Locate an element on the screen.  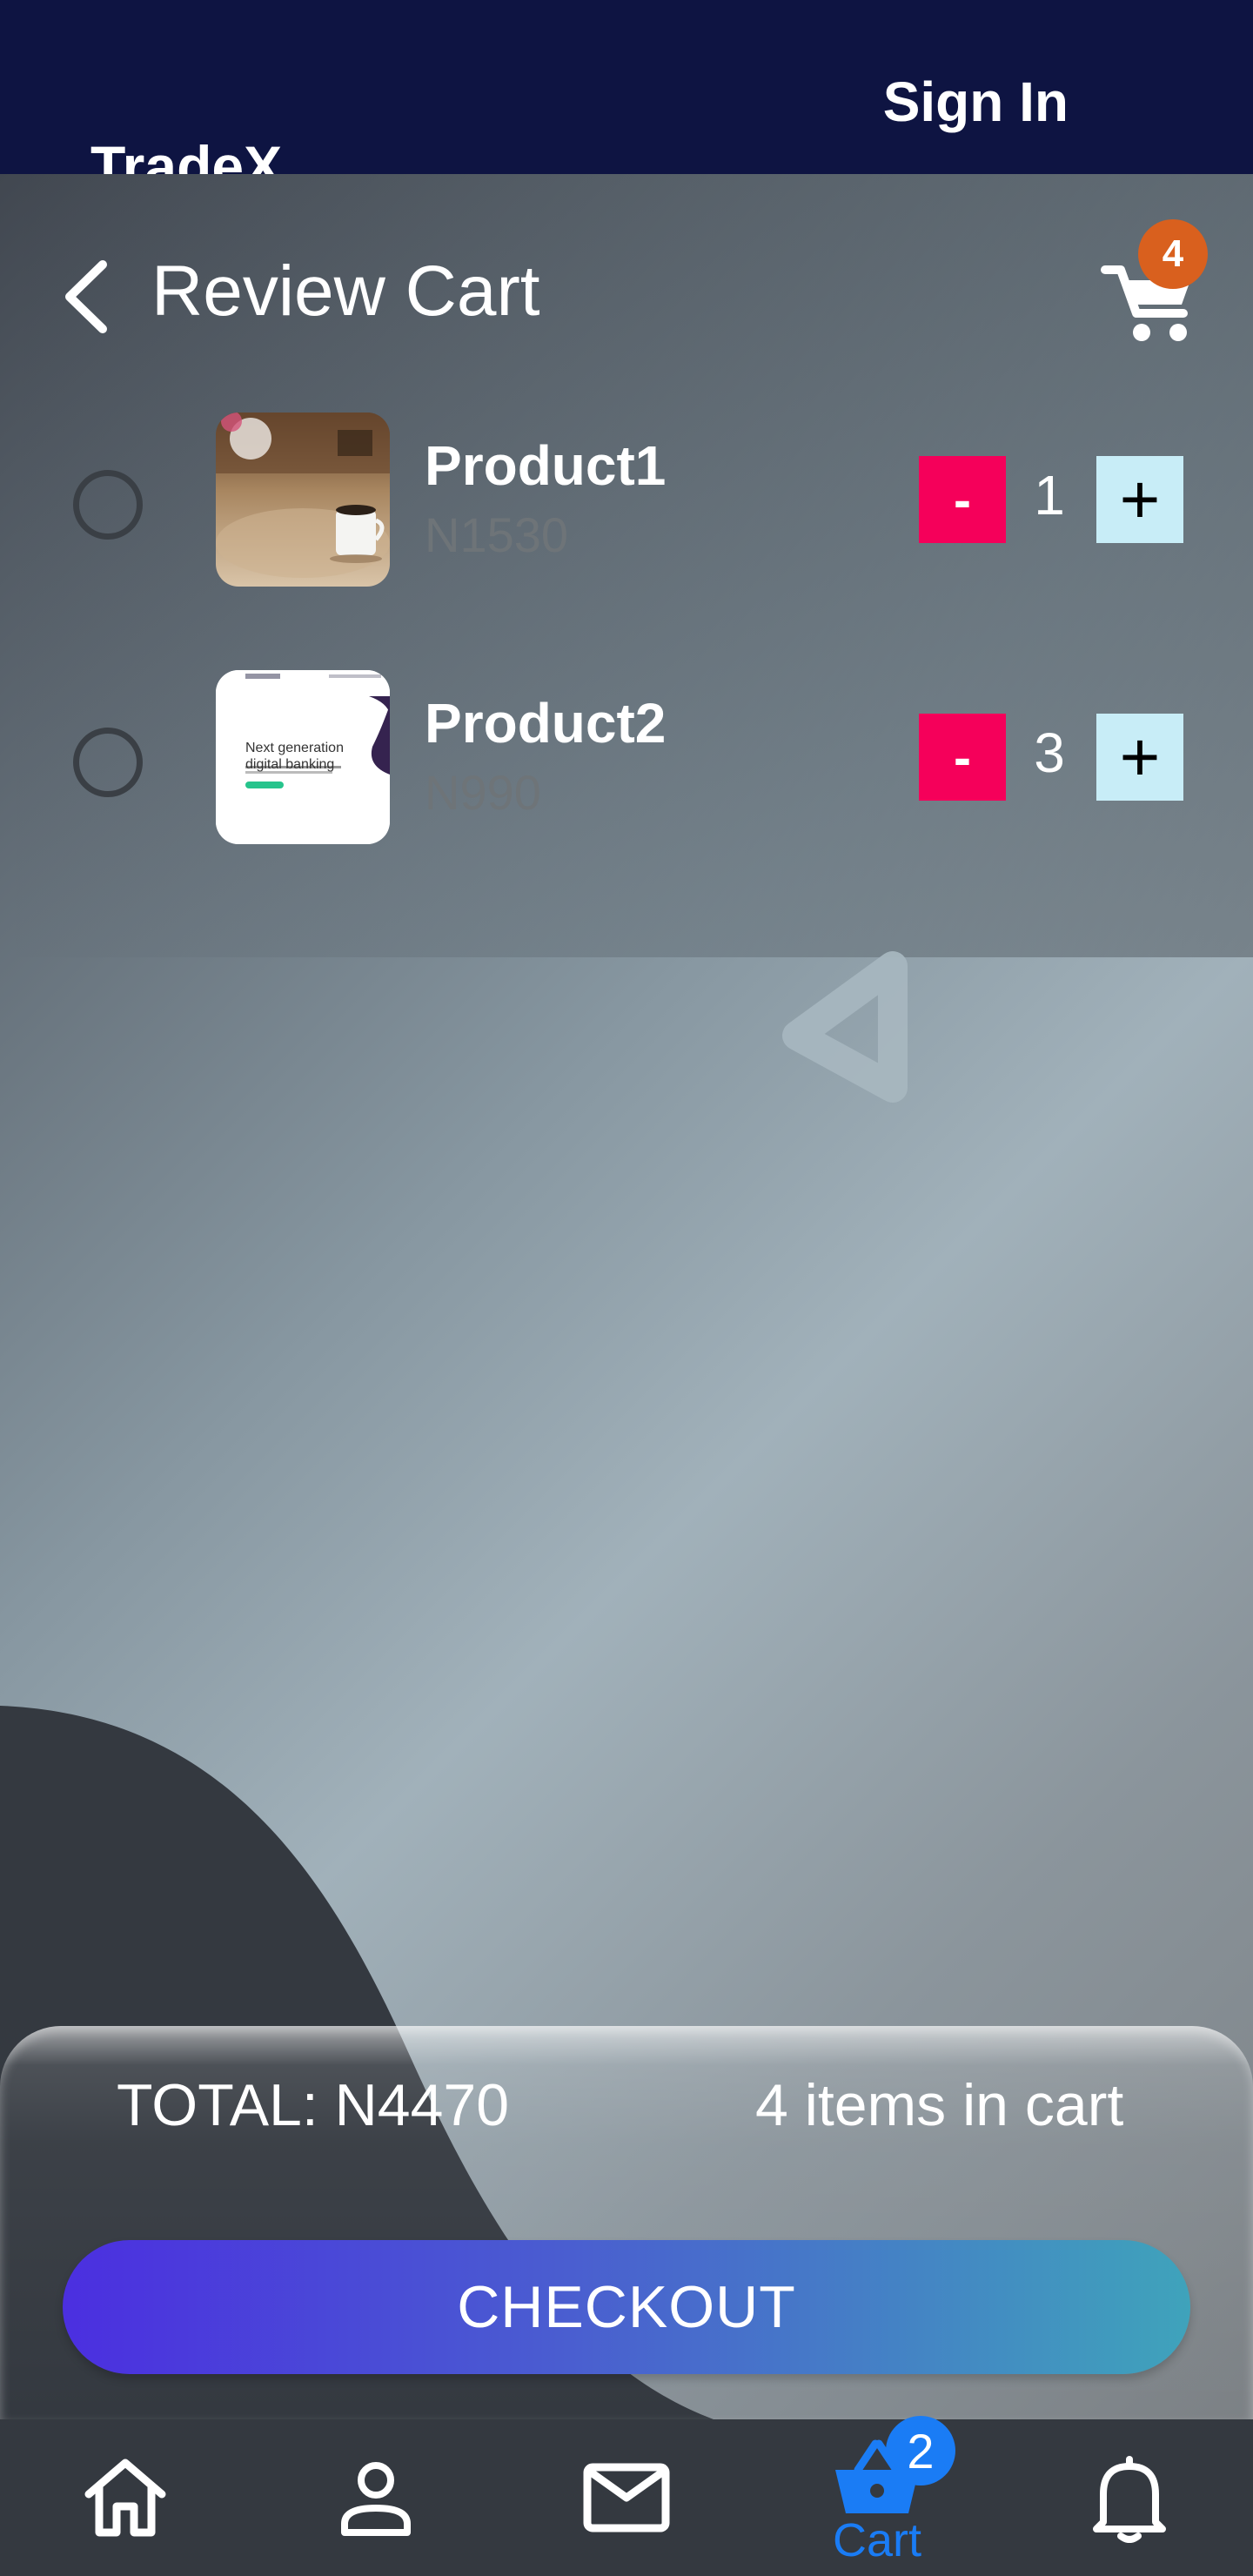
mail-icon is located at coordinates (626, 2498).